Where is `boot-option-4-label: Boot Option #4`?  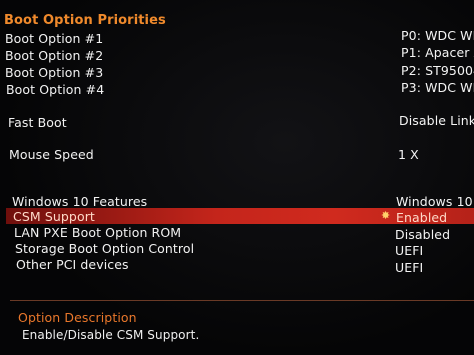 boot-option-4-label: Boot Option #4 is located at coordinates (55, 89).